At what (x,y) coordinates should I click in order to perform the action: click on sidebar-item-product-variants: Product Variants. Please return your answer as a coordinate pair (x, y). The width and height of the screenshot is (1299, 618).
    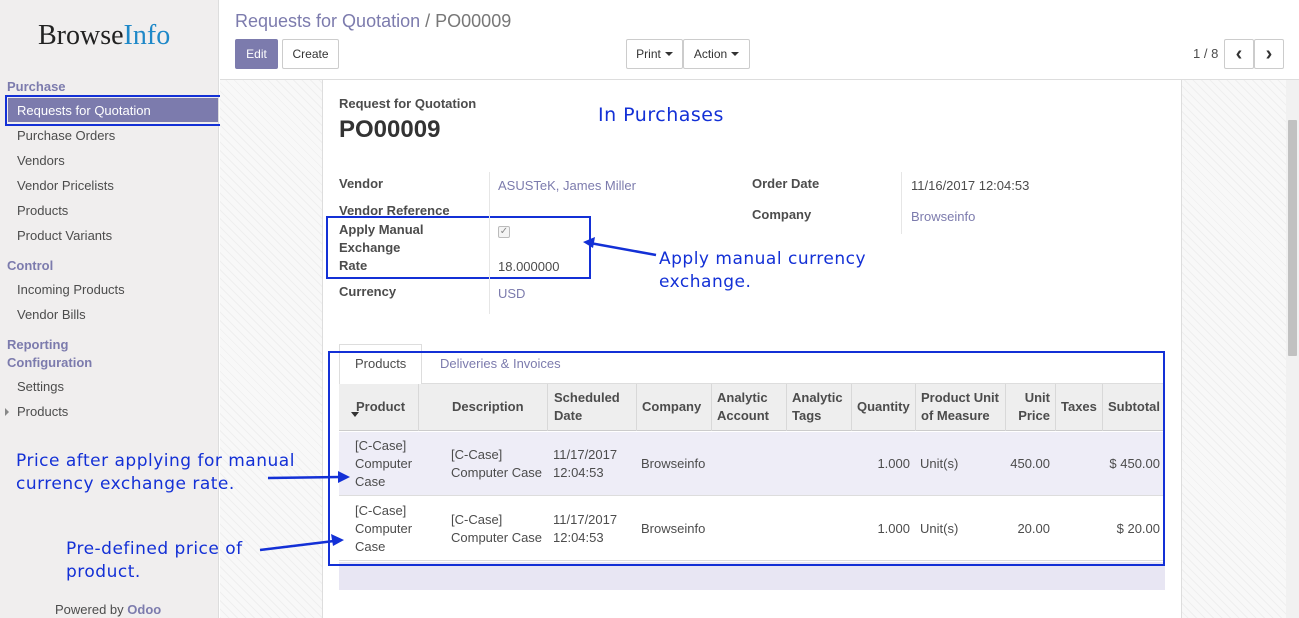
    Looking at the image, I should click on (64, 235).